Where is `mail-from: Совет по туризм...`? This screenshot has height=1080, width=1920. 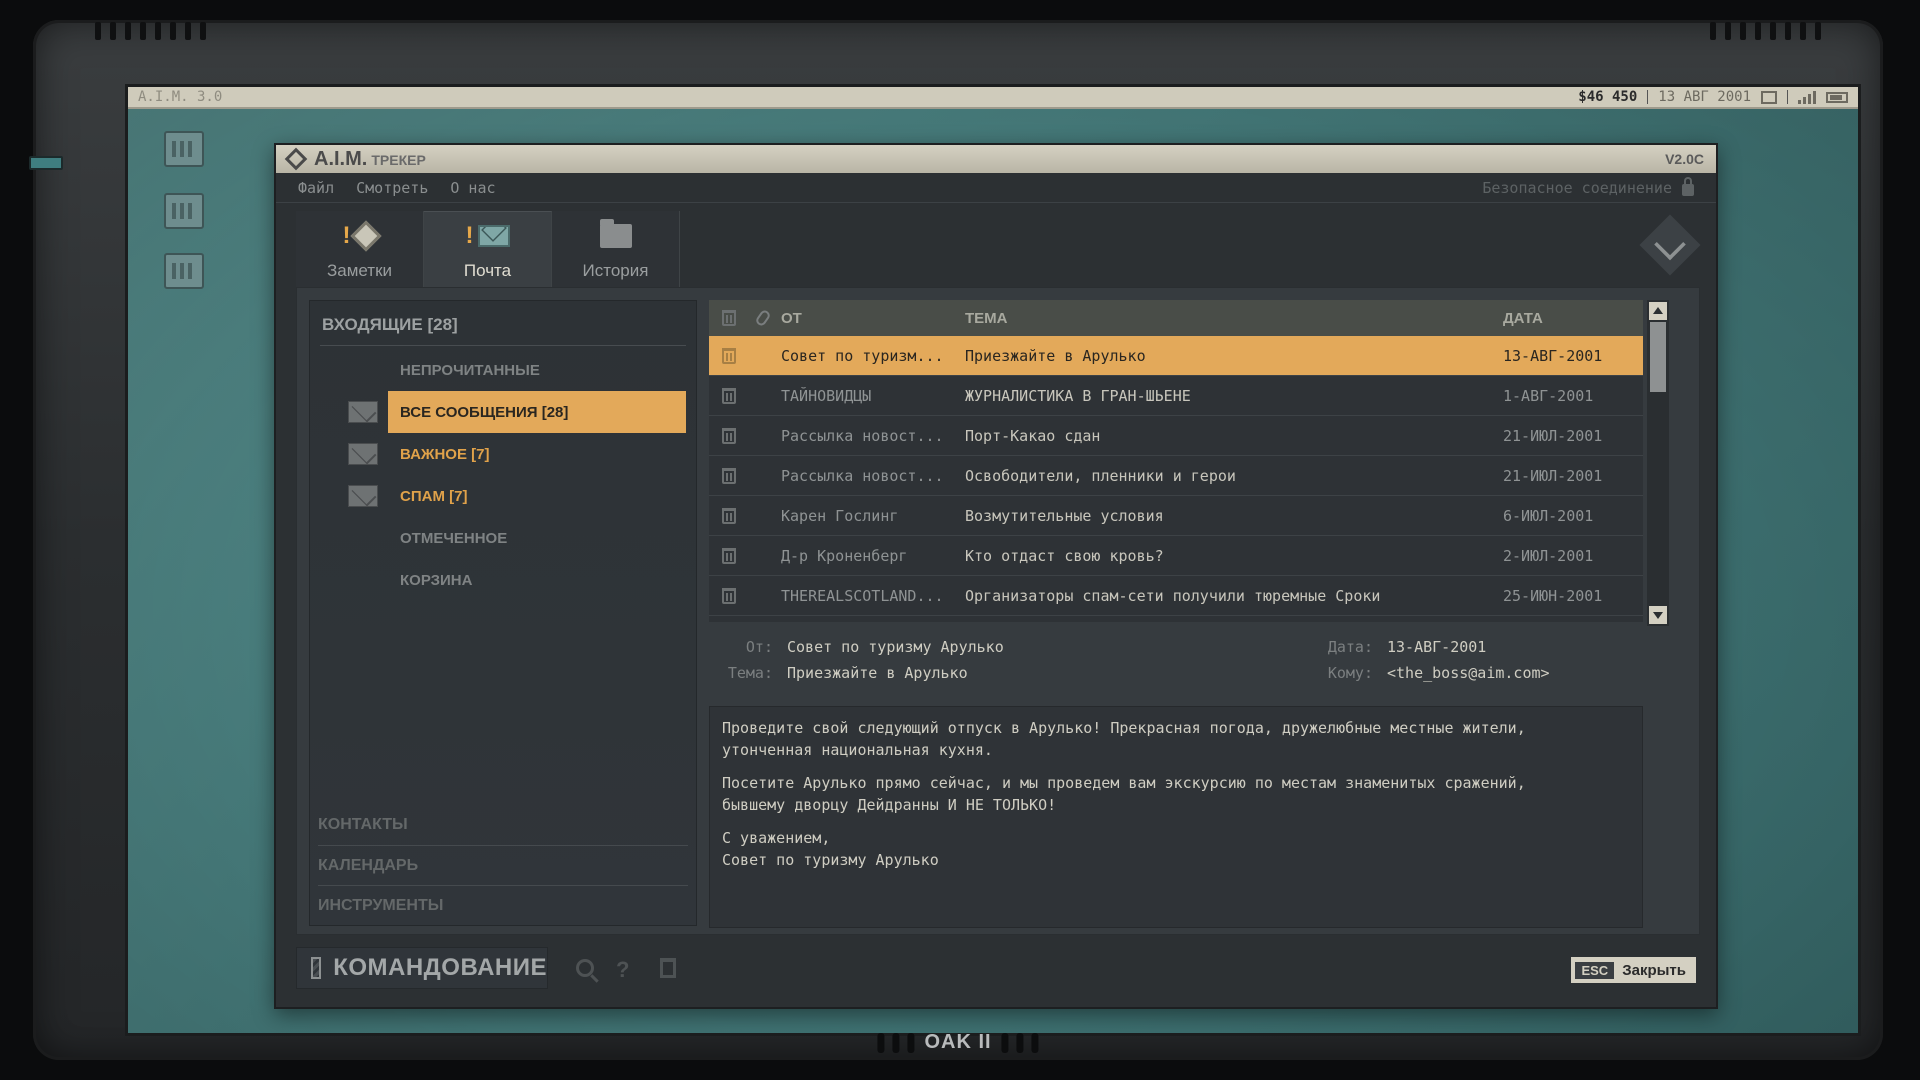
mail-from: Совет по туризм... is located at coordinates (862, 355).